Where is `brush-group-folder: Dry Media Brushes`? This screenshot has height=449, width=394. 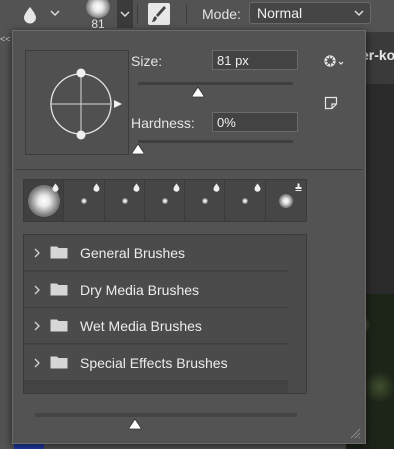
brush-group-folder: Dry Media Brushes is located at coordinates (156, 289).